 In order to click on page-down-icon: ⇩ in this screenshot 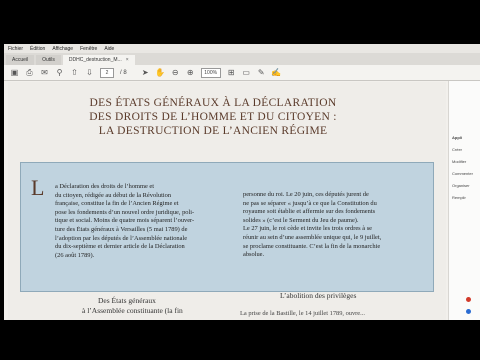, I will do `click(89, 72)`.